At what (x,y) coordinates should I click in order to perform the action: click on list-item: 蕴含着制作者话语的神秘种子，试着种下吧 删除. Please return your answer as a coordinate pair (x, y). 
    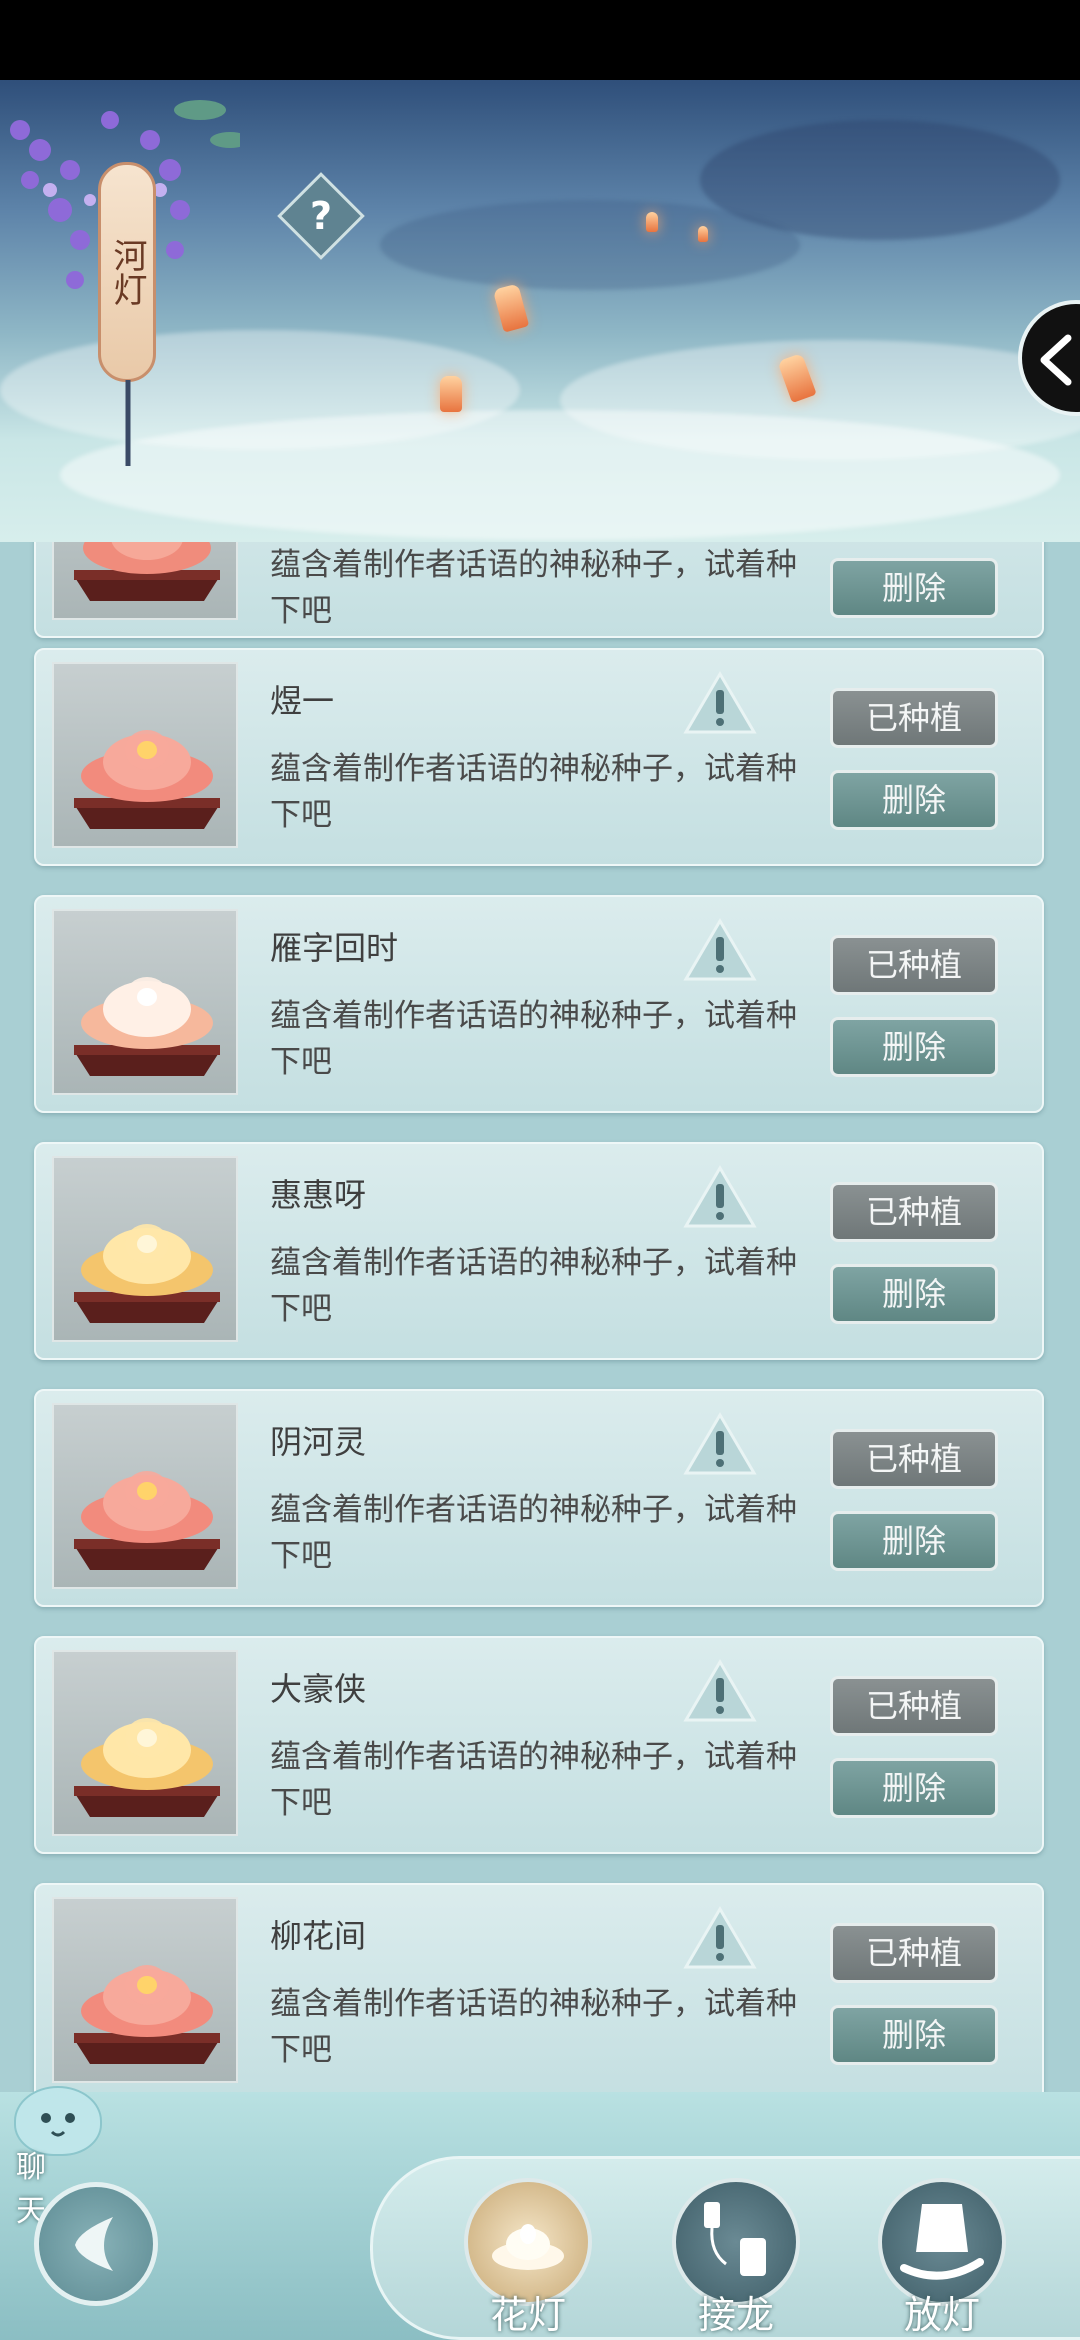
    Looking at the image, I should click on (539, 590).